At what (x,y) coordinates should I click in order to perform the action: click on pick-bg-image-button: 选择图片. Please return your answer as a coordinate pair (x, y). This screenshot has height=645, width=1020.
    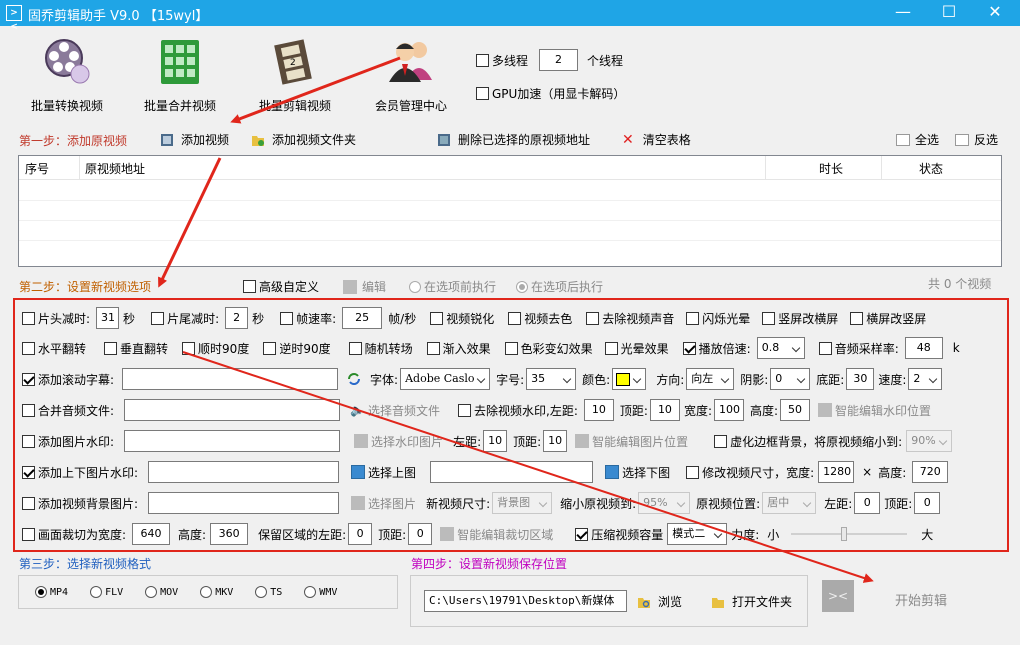
    Looking at the image, I should click on (383, 503).